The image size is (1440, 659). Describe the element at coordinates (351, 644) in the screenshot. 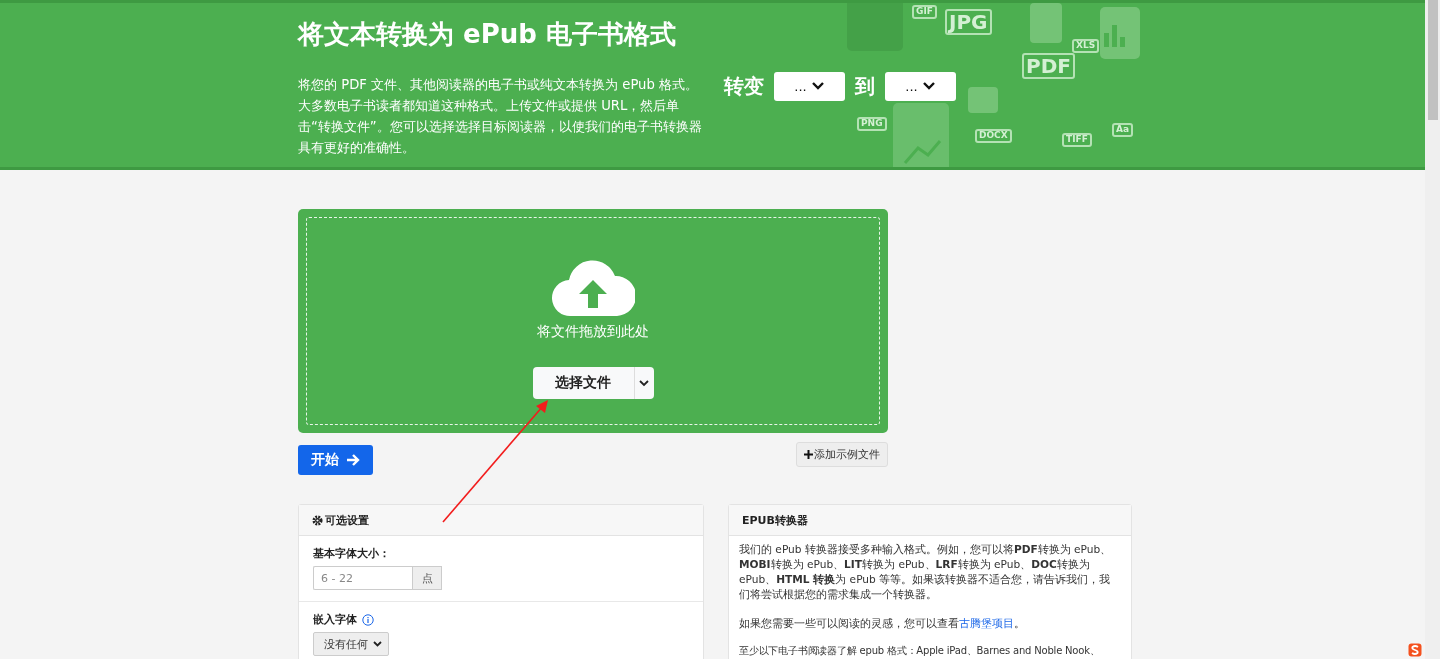

I see `embed-font-select: 没有任何` at that location.